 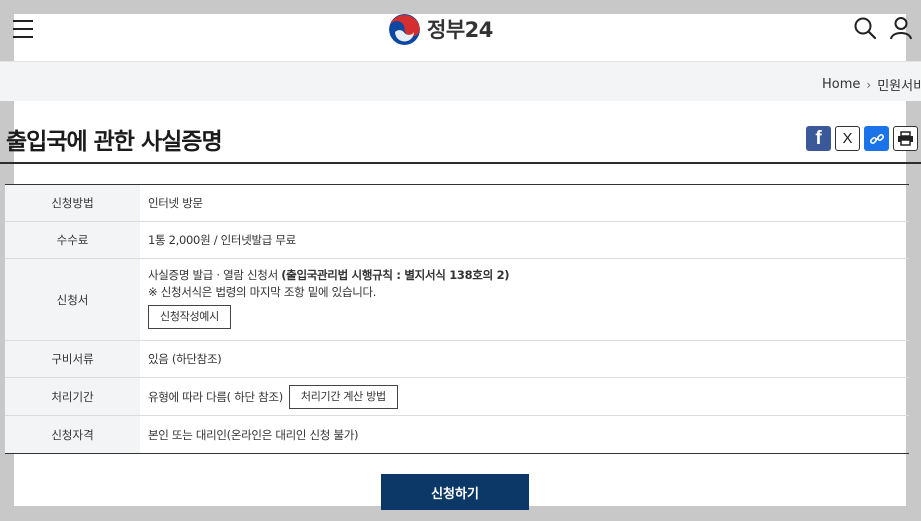 What do you see at coordinates (905, 138) in the screenshot?
I see `print-icon` at bounding box center [905, 138].